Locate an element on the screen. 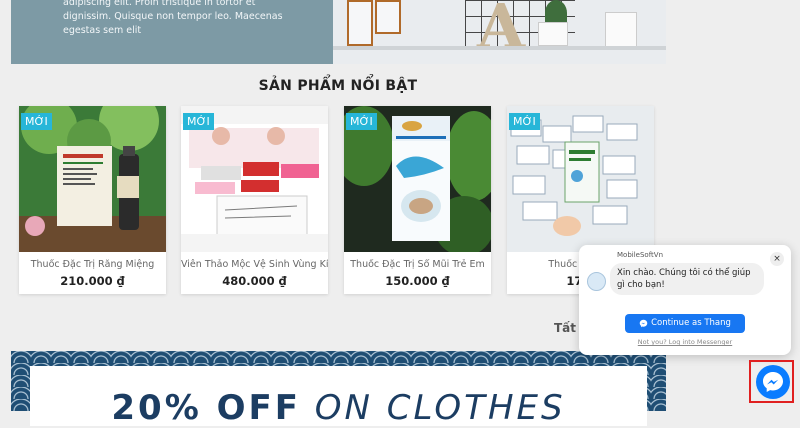 The width and height of the screenshot is (800, 428). hero-image: A is located at coordinates (499, 32).